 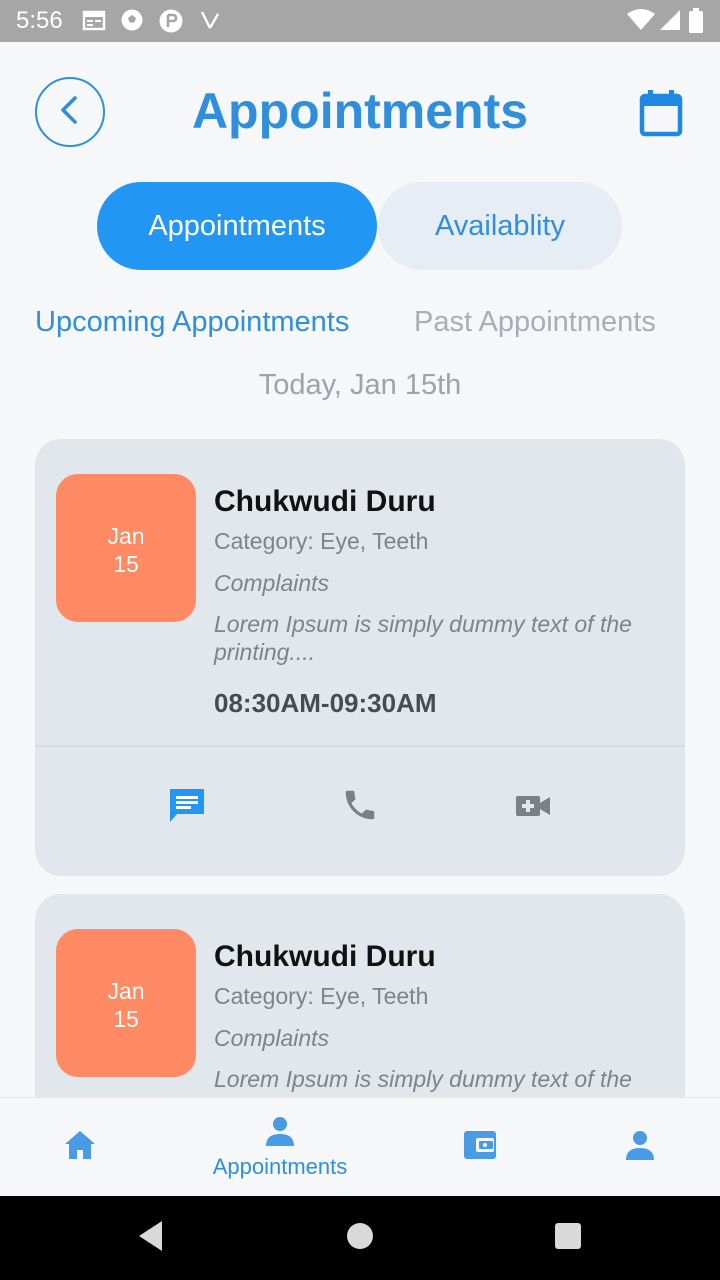 I want to click on recents-square-icon, so click(x=568, y=1238).